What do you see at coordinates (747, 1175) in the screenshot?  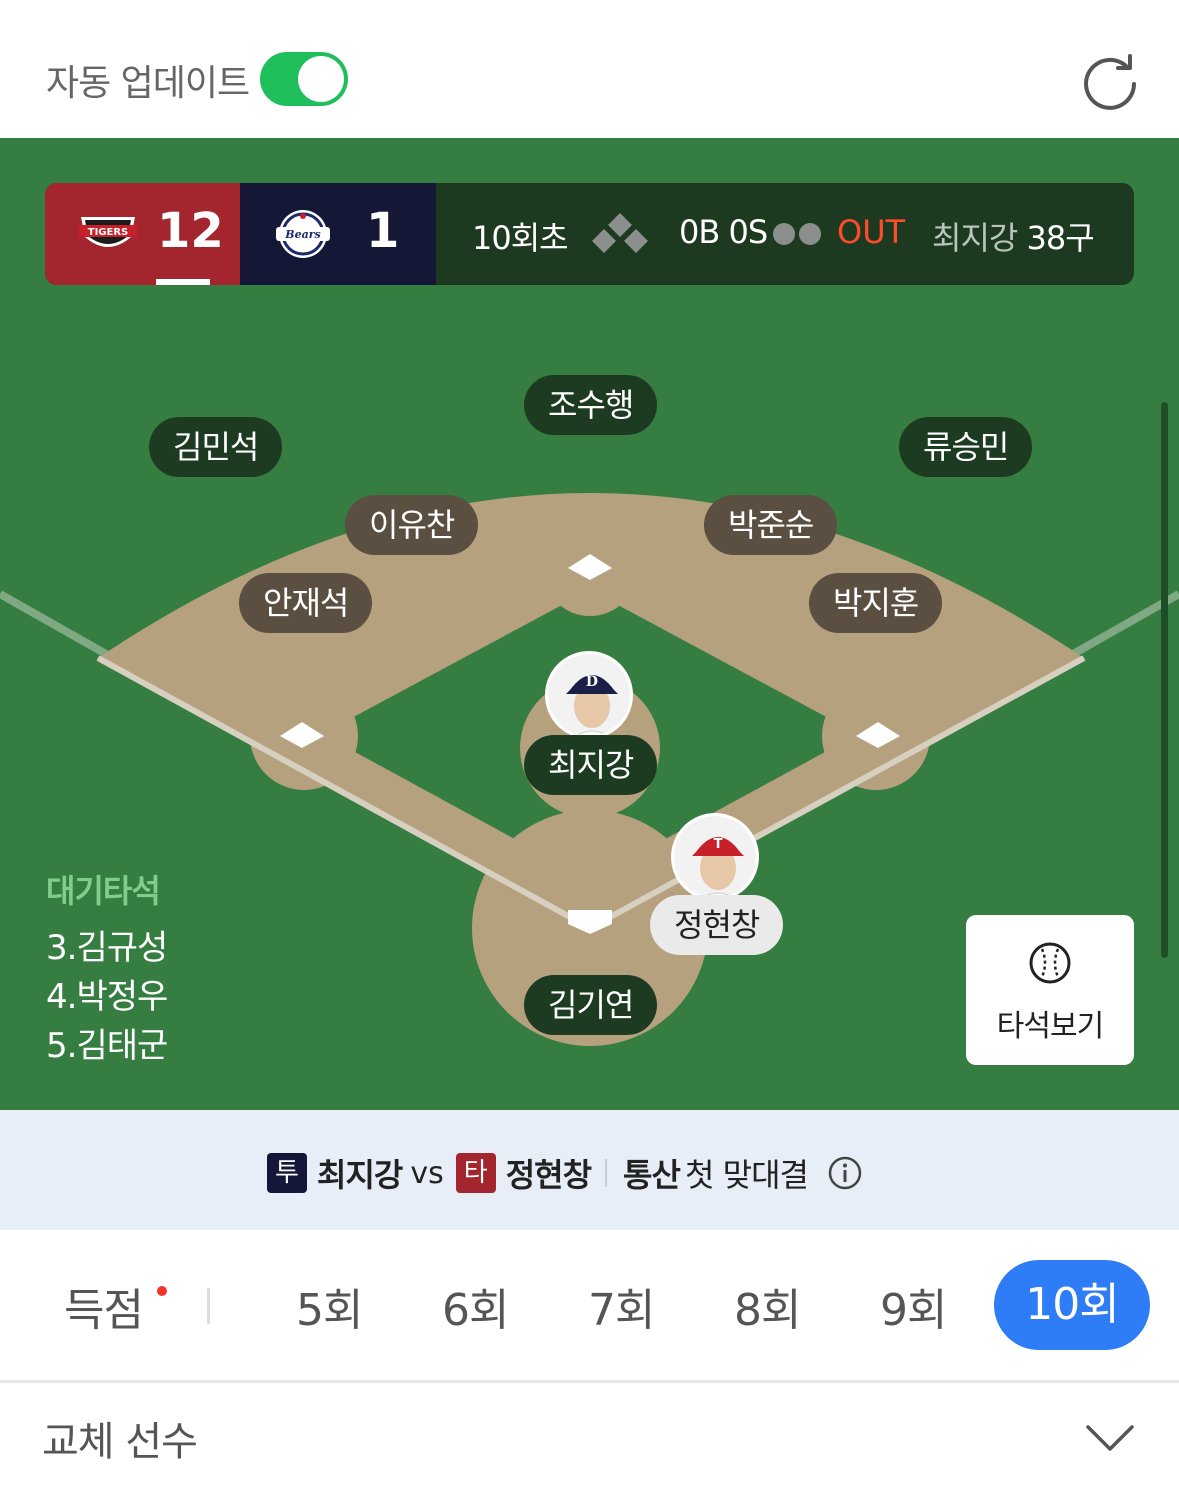 I see `history-value: 첫 맞대결` at bounding box center [747, 1175].